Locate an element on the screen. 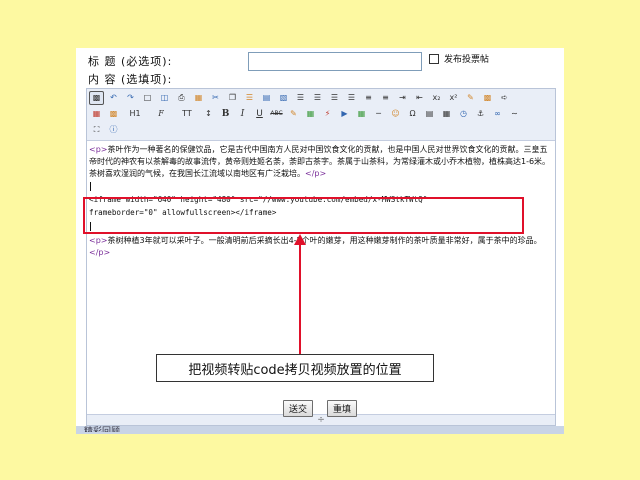 This screenshot has width=640, height=480. template-icon: ▦ is located at coordinates (198, 98).